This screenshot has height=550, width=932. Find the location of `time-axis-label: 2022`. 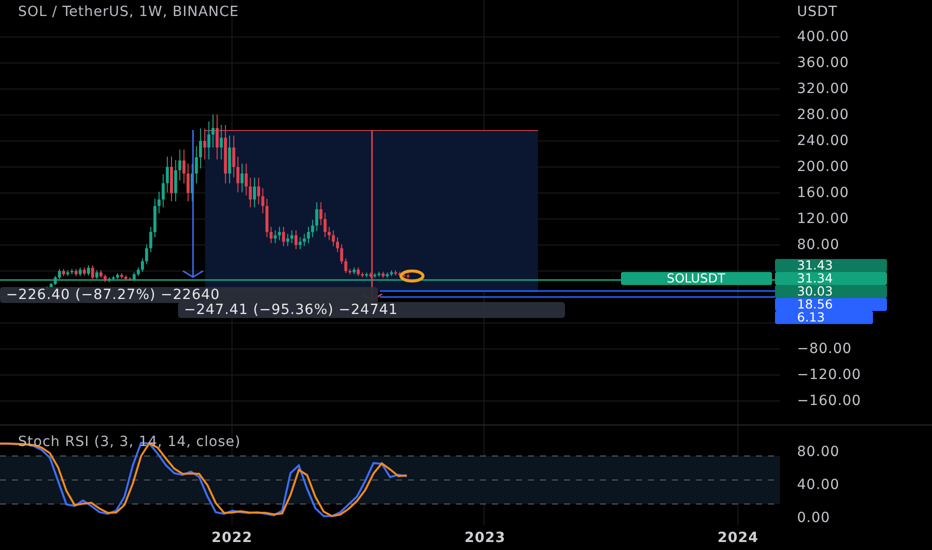

time-axis-label: 2022 is located at coordinates (232, 538).